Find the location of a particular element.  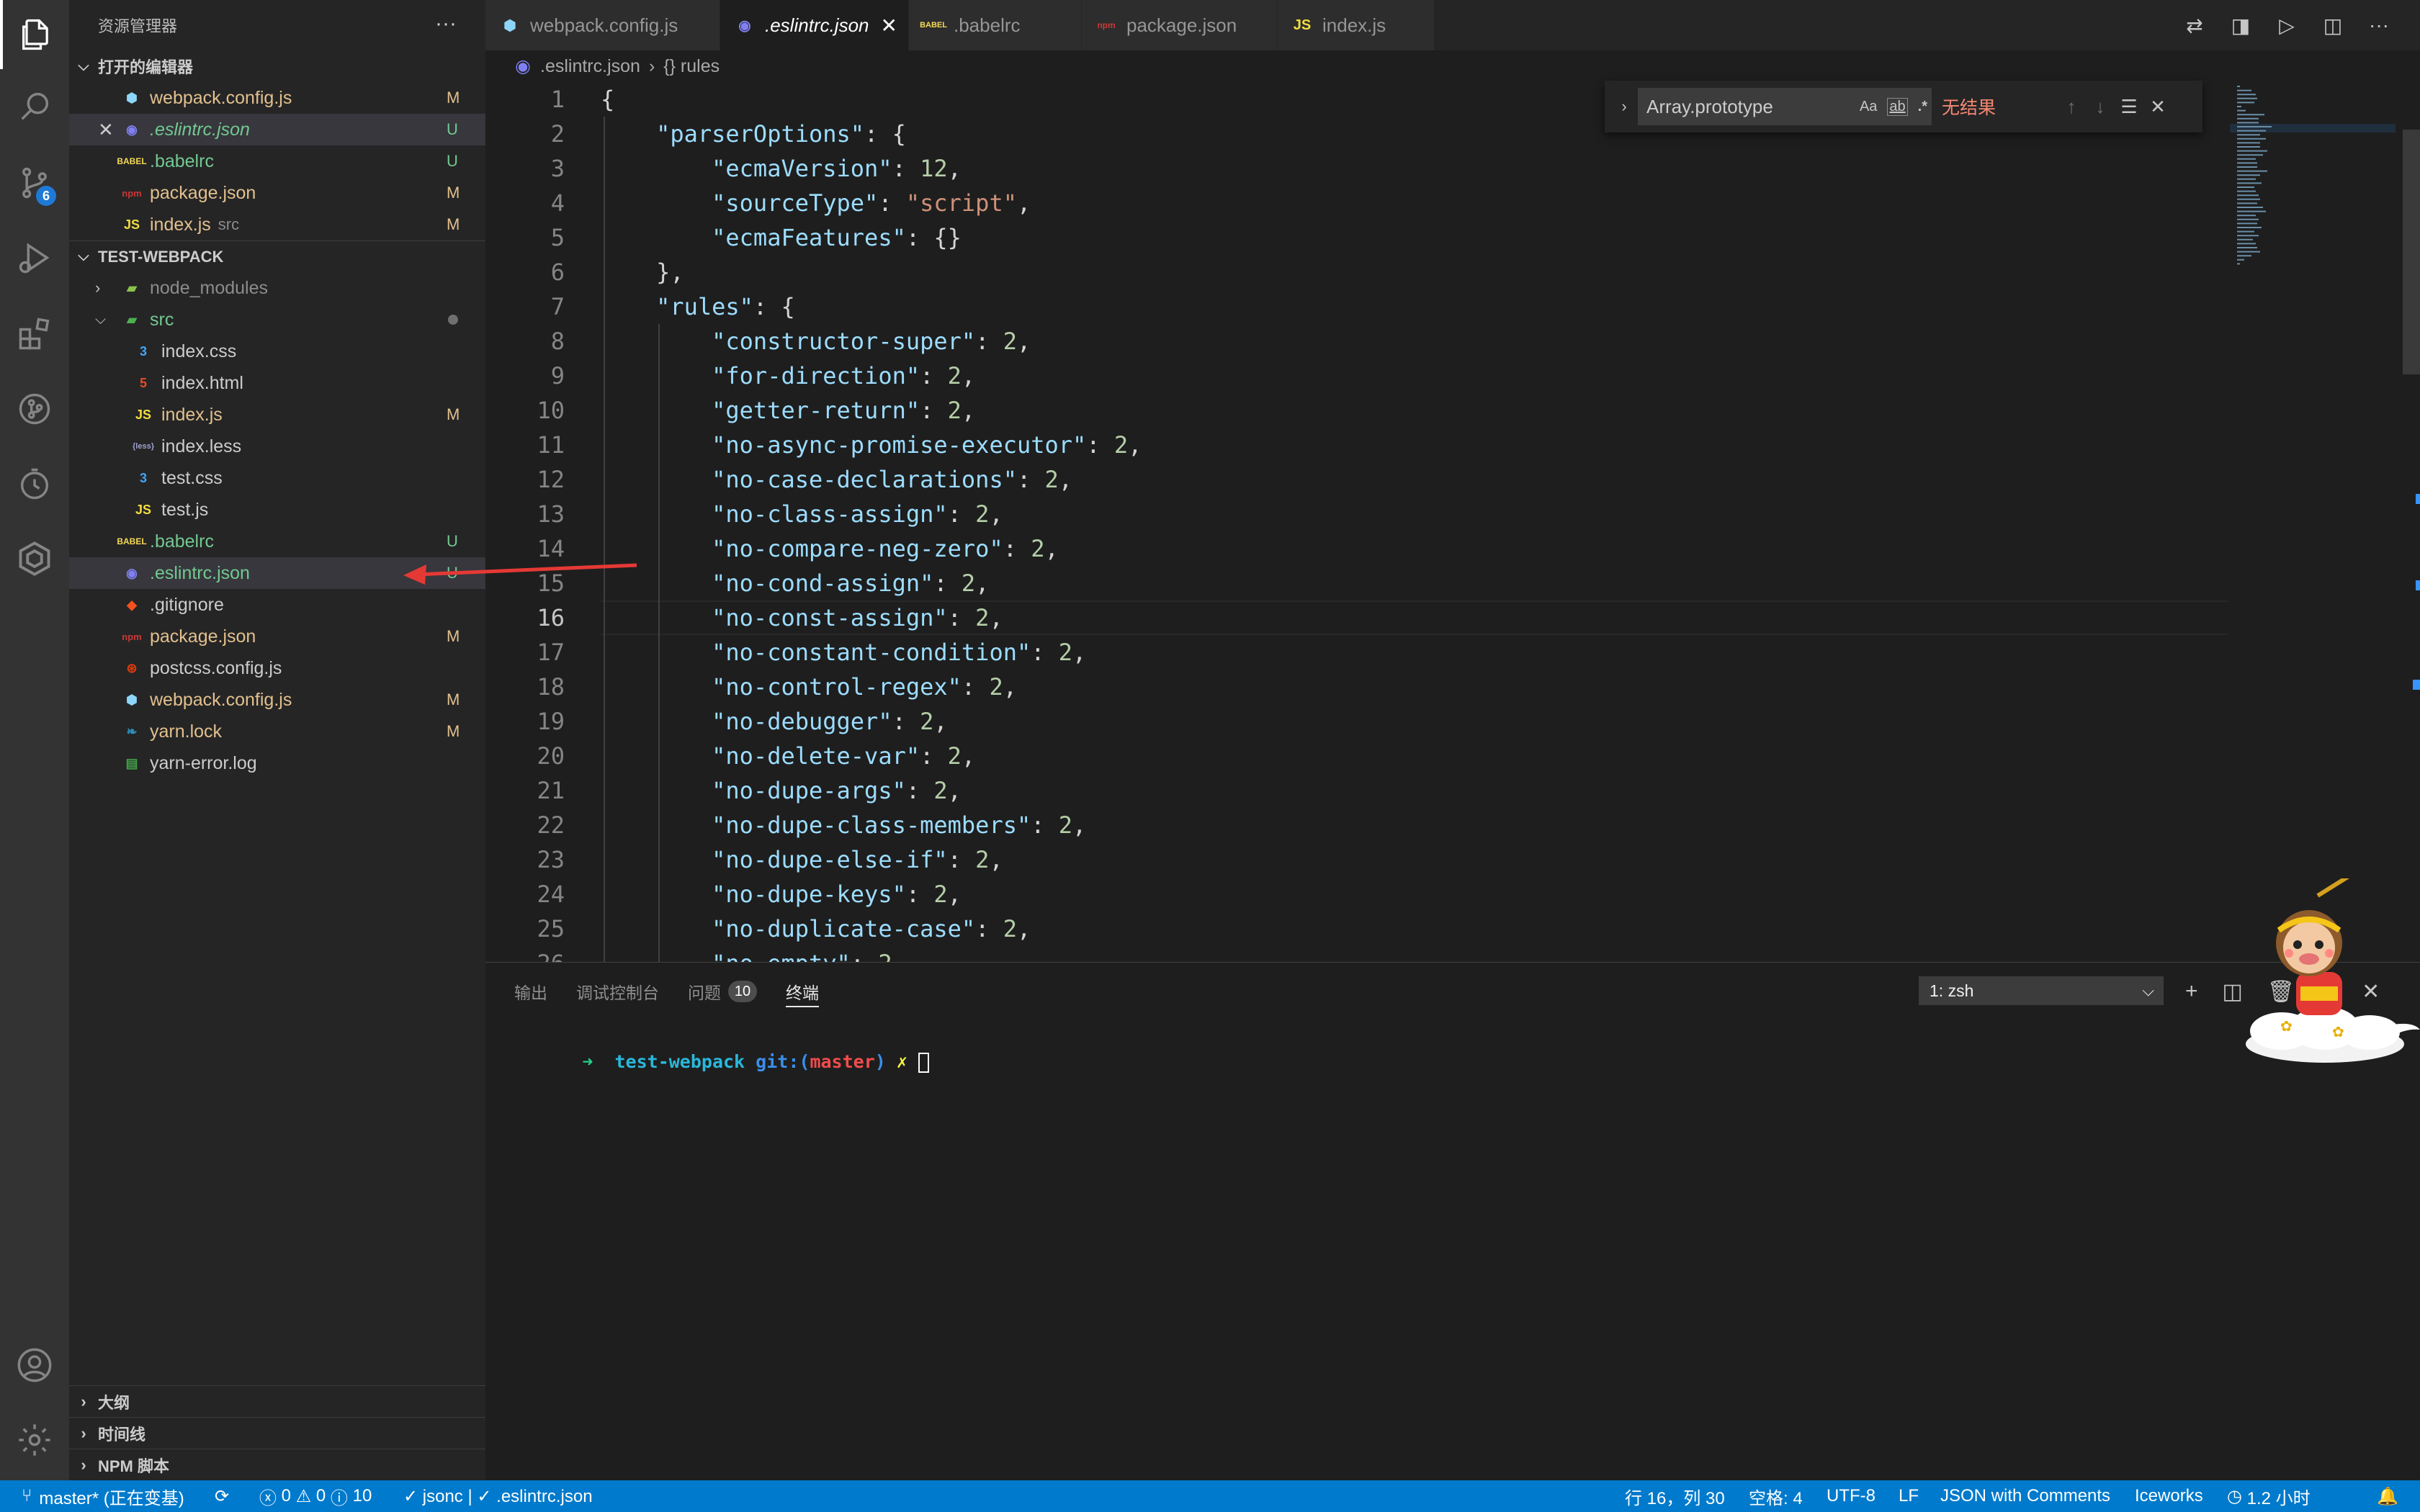

status-indentation: 空格: 4 is located at coordinates (1776, 1496).